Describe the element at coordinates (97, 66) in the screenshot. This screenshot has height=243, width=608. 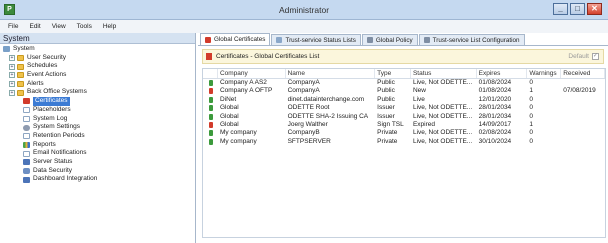
I see `sidebar-item-schedules: + Schedules` at that location.